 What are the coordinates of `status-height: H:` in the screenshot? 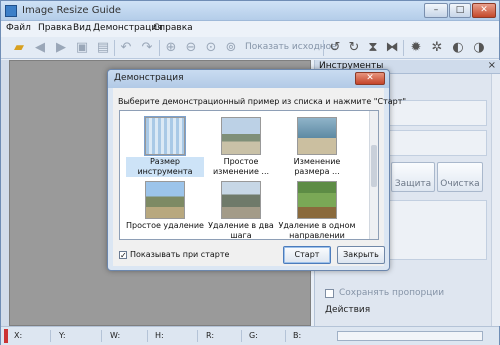 It's located at (159, 335).